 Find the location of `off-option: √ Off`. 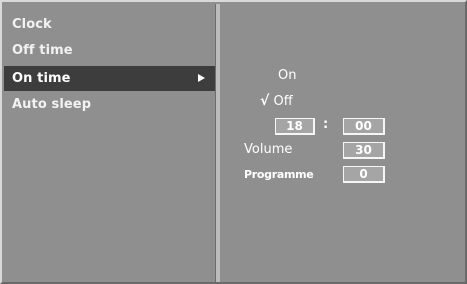

off-option: √ Off is located at coordinates (276, 101).